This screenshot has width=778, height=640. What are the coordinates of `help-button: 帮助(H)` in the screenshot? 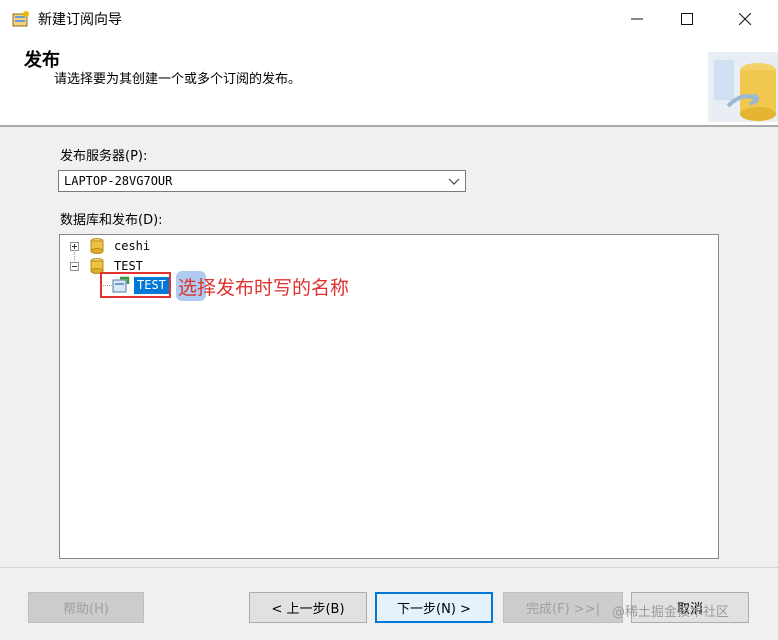 It's located at (86, 607).